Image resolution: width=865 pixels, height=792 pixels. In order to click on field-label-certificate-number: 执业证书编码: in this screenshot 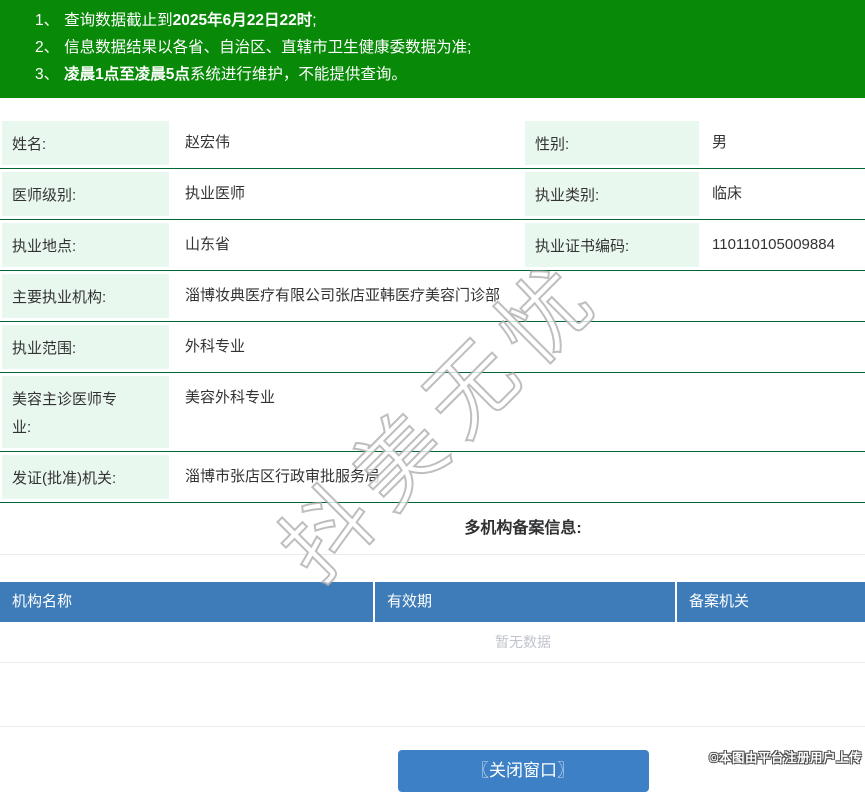, I will do `click(612, 245)`.